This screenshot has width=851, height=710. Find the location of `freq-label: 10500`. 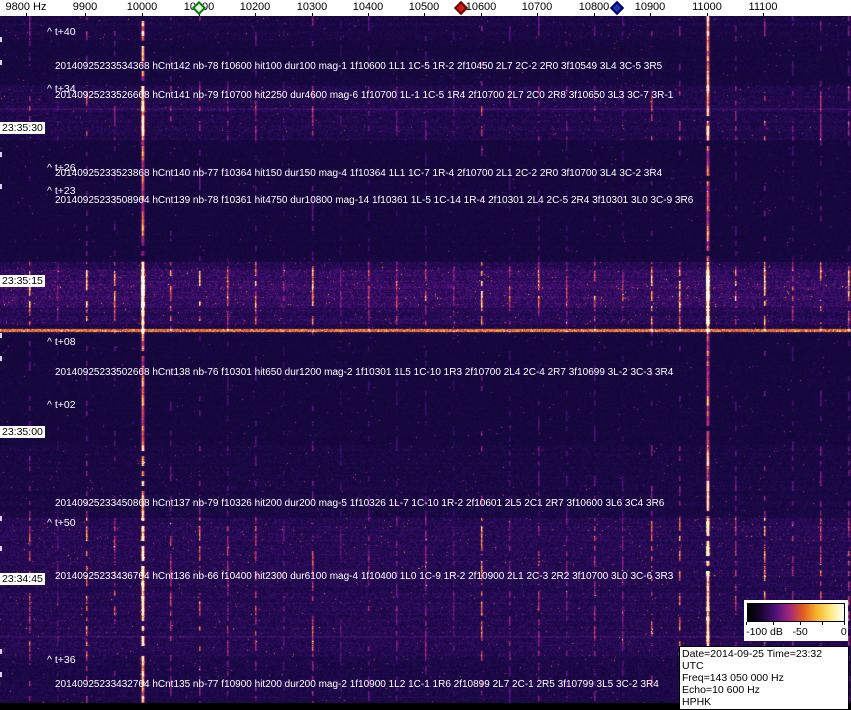

freq-label: 10500 is located at coordinates (424, 7).